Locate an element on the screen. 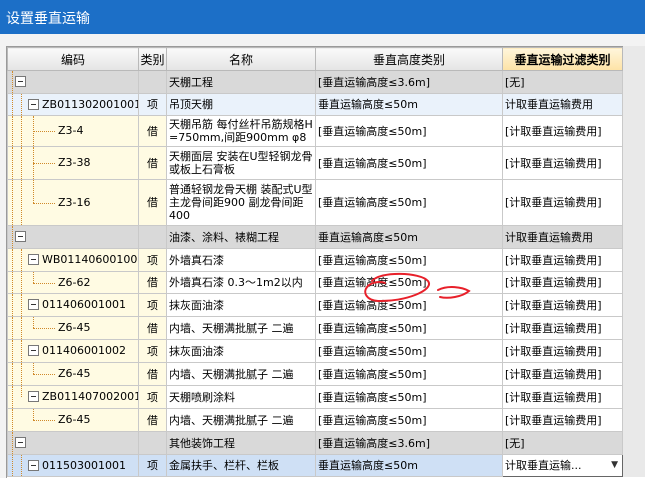 The width and height of the screenshot is (645, 478). name-cell: 天棚工程 is located at coordinates (241, 82).